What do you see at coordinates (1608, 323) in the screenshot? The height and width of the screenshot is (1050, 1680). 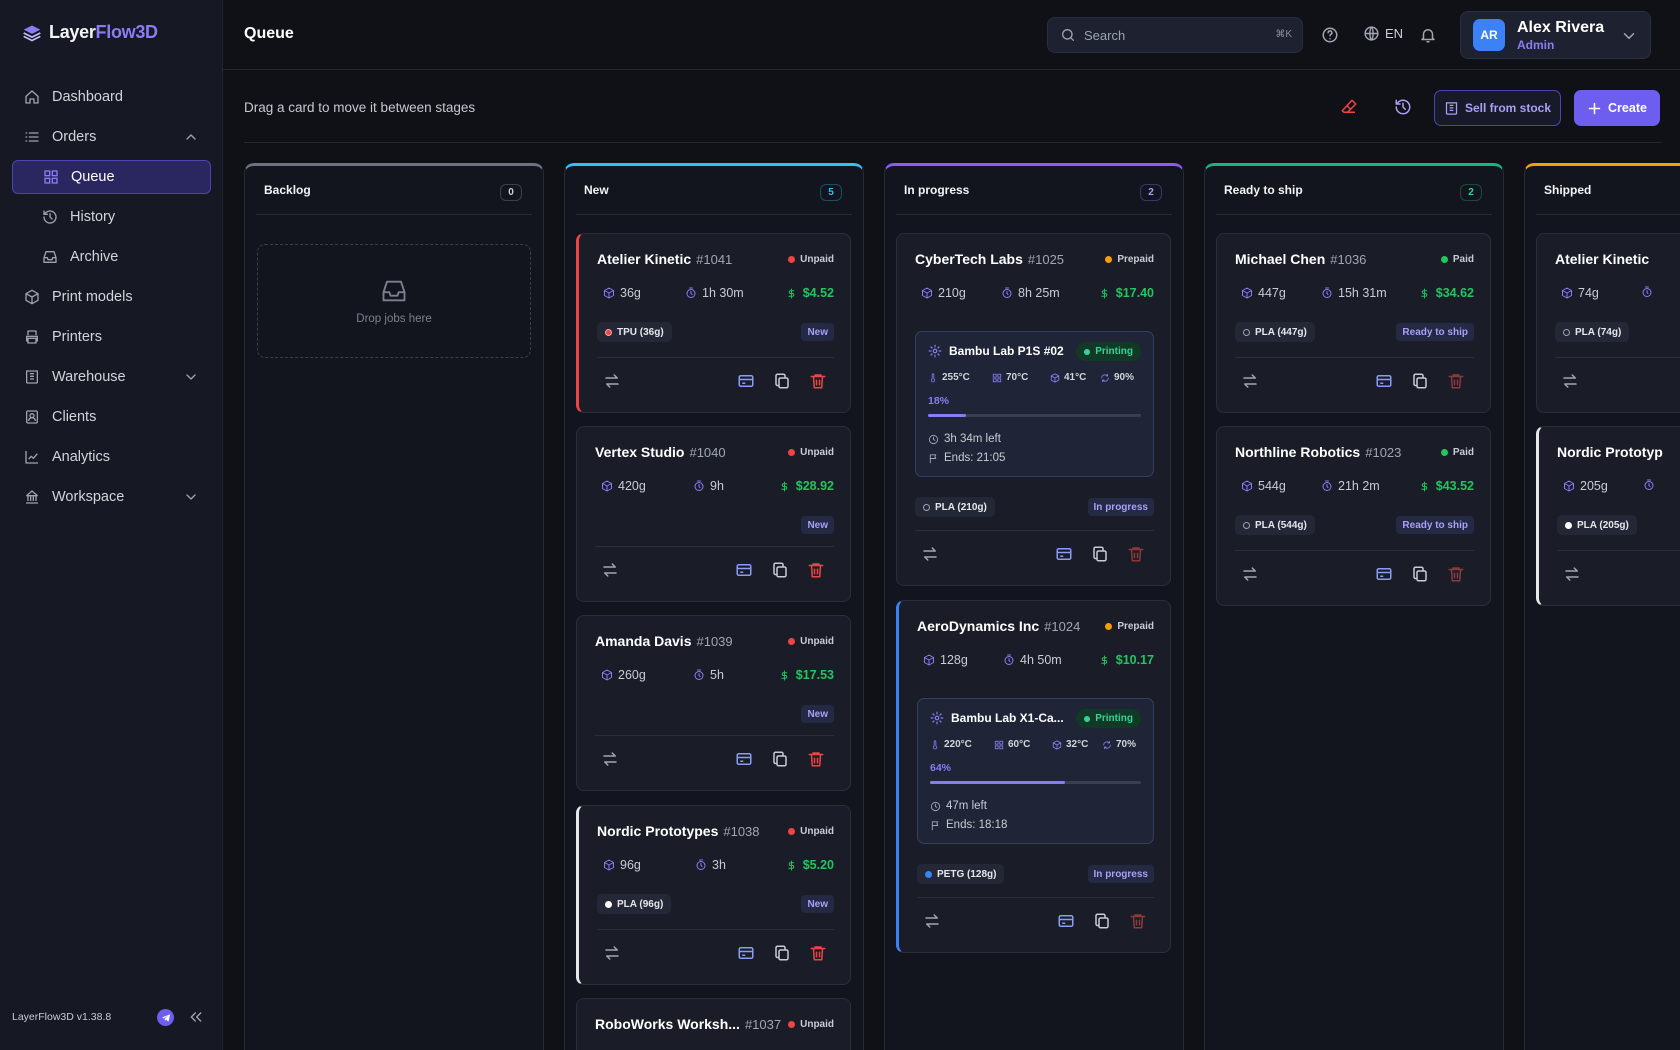 I see `order-card: Atelier Kinetic 74g PLA (74g)` at bounding box center [1608, 323].